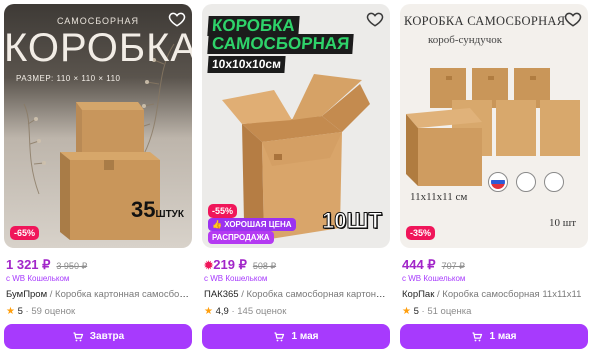 The image size is (594, 353). What do you see at coordinates (465, 40) in the screenshot?
I see `image-caption-subtitle: короб-сундучок` at bounding box center [465, 40].